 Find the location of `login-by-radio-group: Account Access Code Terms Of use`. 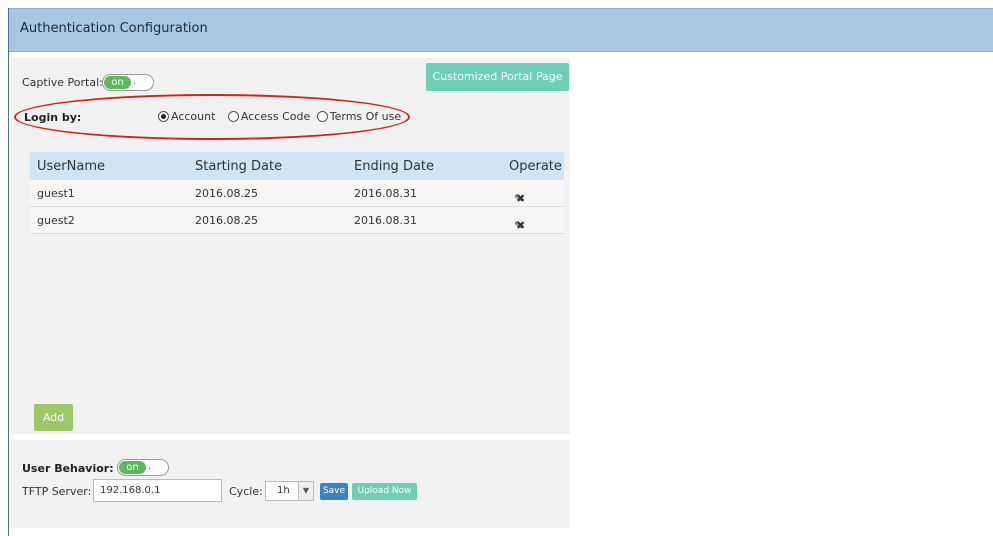

login-by-radio-group: Account Access Code Terms Of use is located at coordinates (279, 117).